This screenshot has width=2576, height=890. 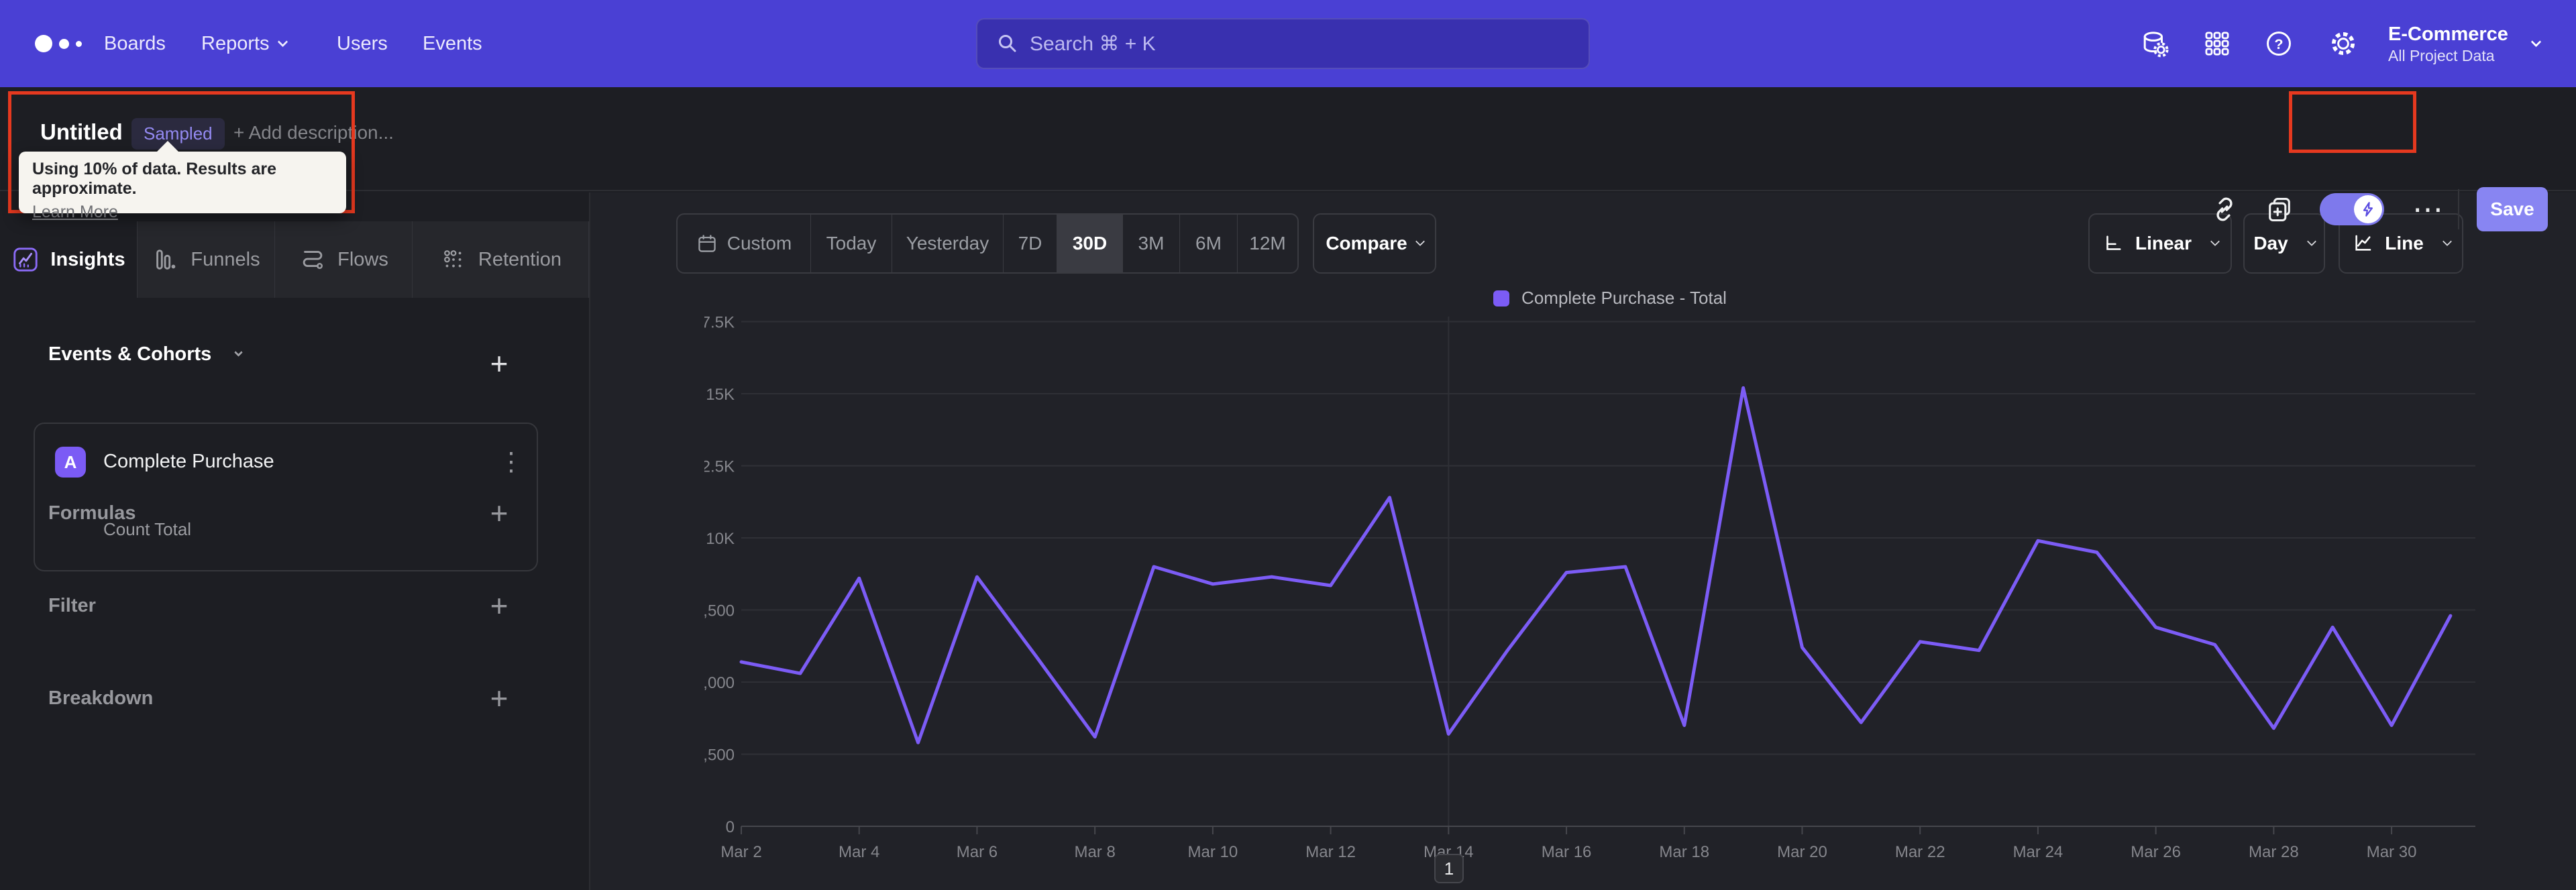 I want to click on chart-legend: Complete Purchase - Total, so click(x=1610, y=298).